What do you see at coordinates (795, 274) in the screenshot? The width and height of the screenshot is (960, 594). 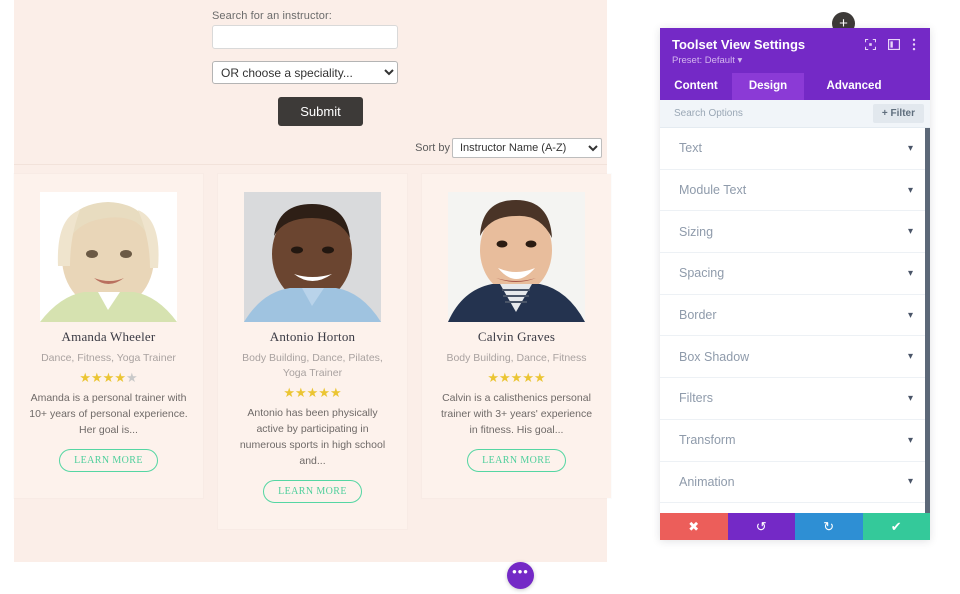 I see `option-row-spacing: Spacing ▾` at bounding box center [795, 274].